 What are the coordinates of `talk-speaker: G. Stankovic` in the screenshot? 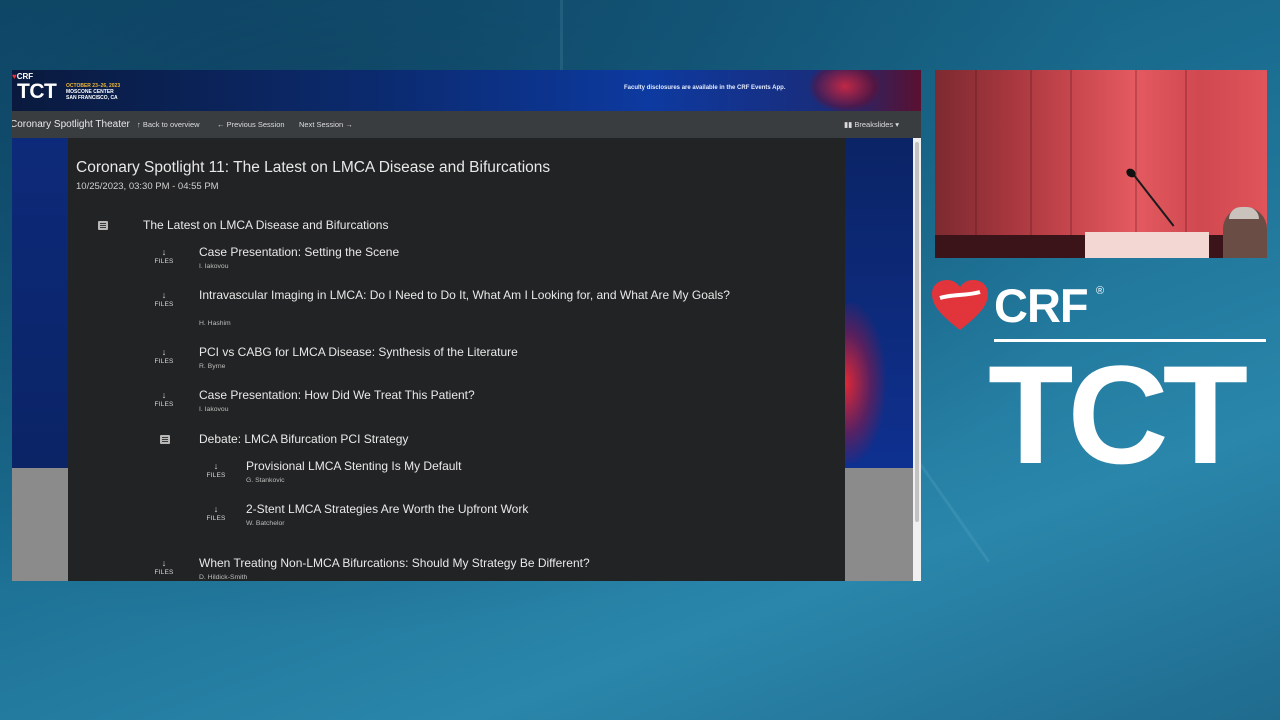 It's located at (265, 480).